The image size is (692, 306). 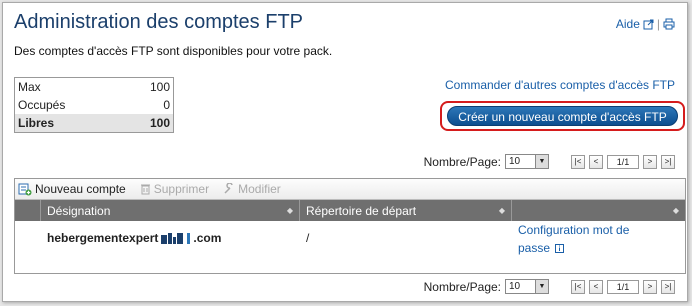 I want to click on help-area: Aide |, so click(x=645, y=24).